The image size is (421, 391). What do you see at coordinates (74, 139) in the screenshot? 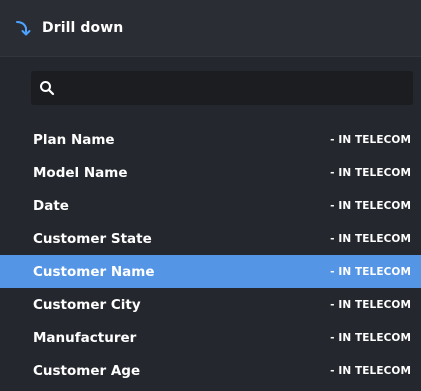
I see `list-item-label: Plan Name` at bounding box center [74, 139].